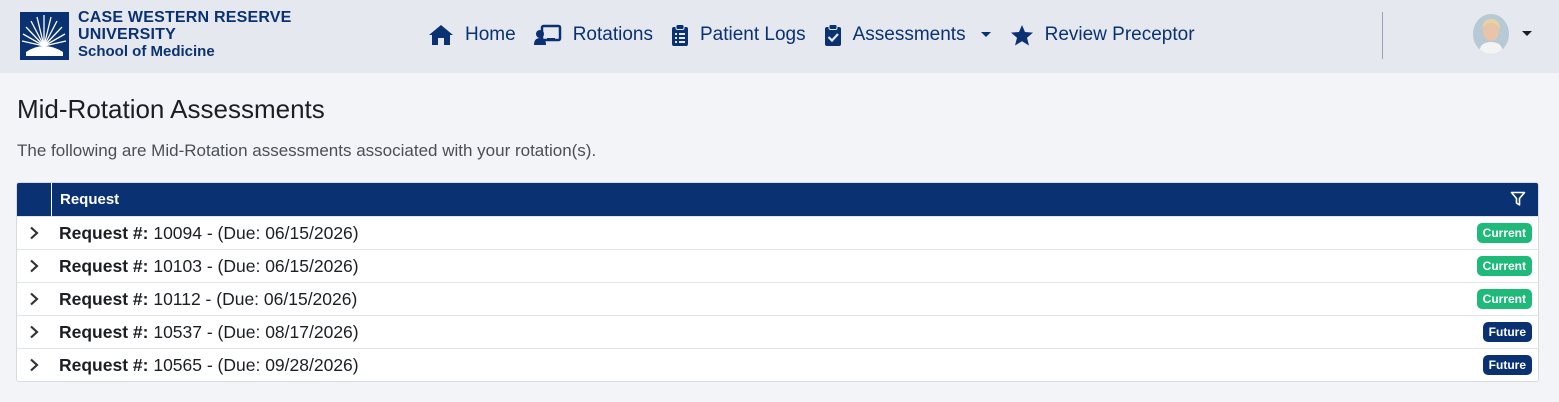 The width and height of the screenshot is (1559, 402). Describe the element at coordinates (490, 34) in the screenshot. I see `nav-home-label: Home` at that location.